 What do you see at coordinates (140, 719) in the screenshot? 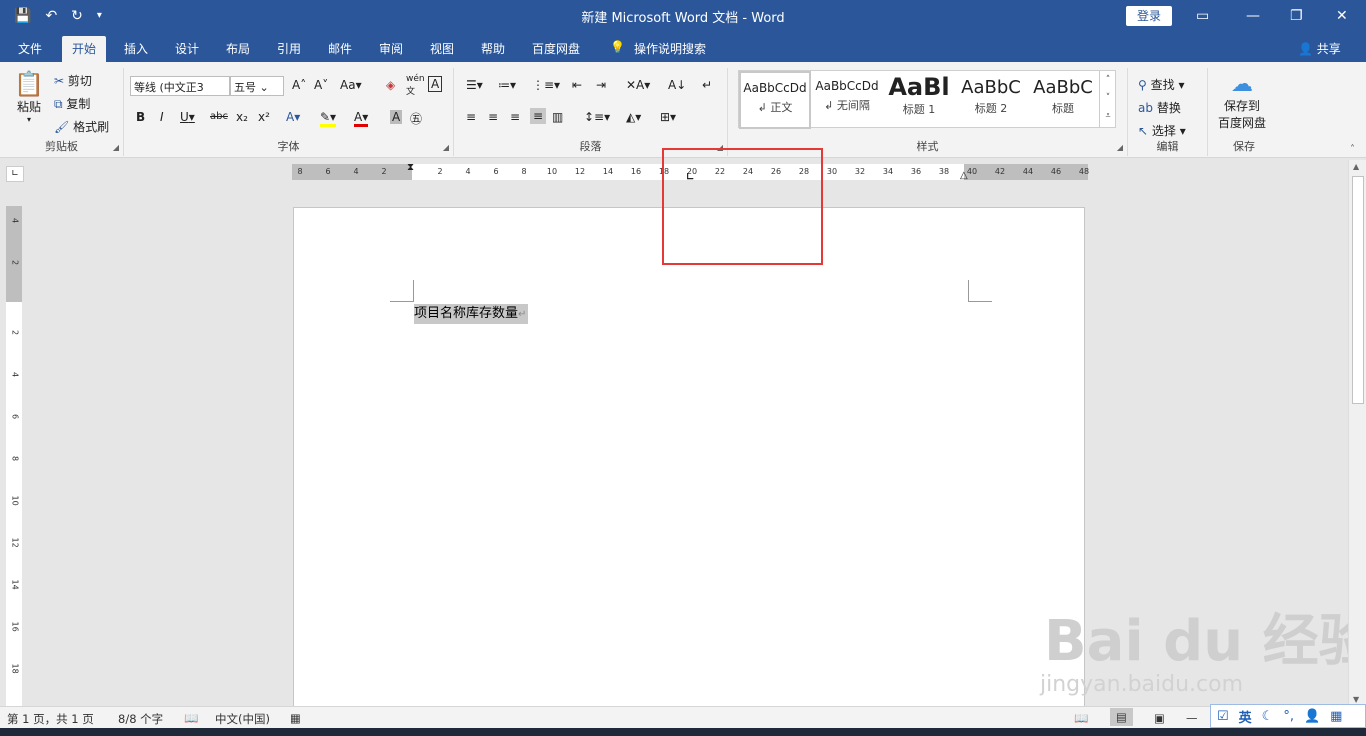
I see `word-count: 8/8 个字` at bounding box center [140, 719].